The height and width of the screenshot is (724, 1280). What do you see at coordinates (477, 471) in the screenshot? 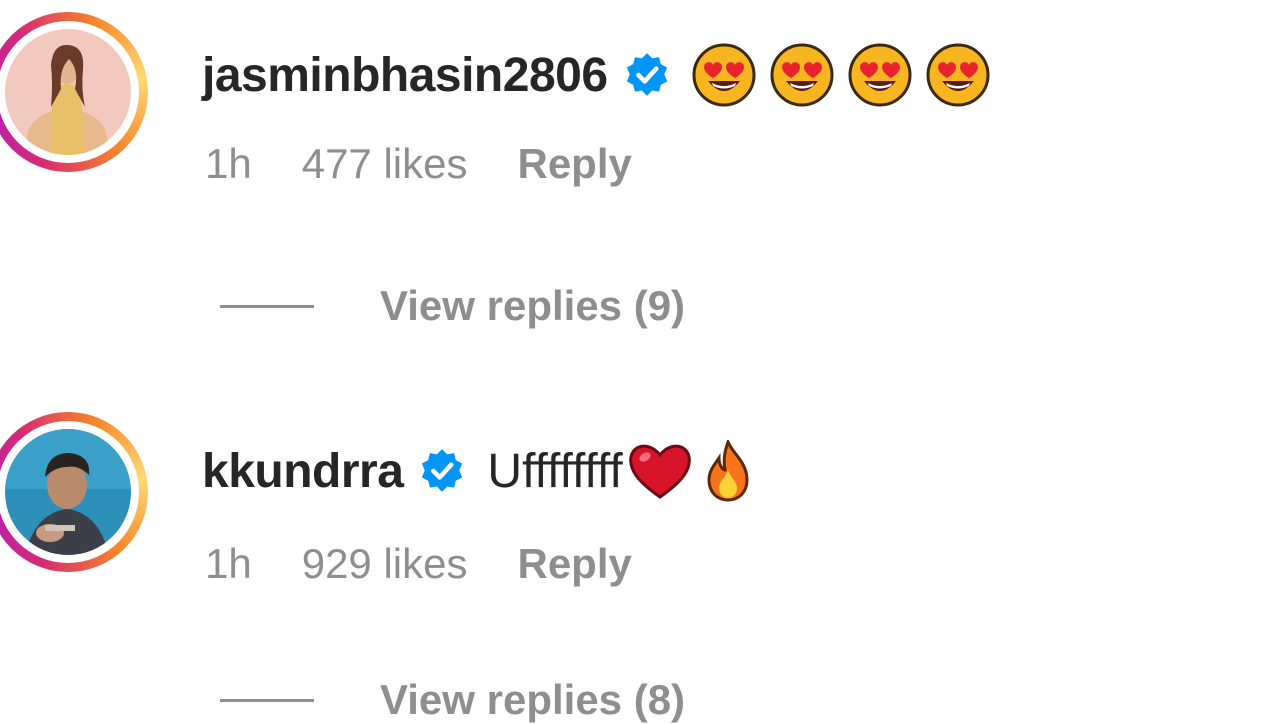
I see `comment-header: kkundrra Uffffffff` at bounding box center [477, 471].